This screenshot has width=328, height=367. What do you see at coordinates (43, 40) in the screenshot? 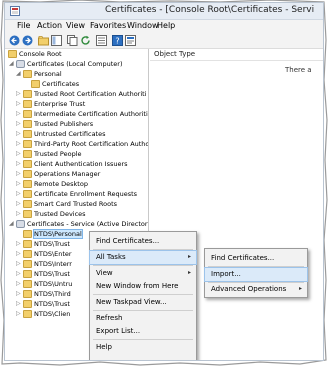
I see `up-folder-icon` at bounding box center [43, 40].